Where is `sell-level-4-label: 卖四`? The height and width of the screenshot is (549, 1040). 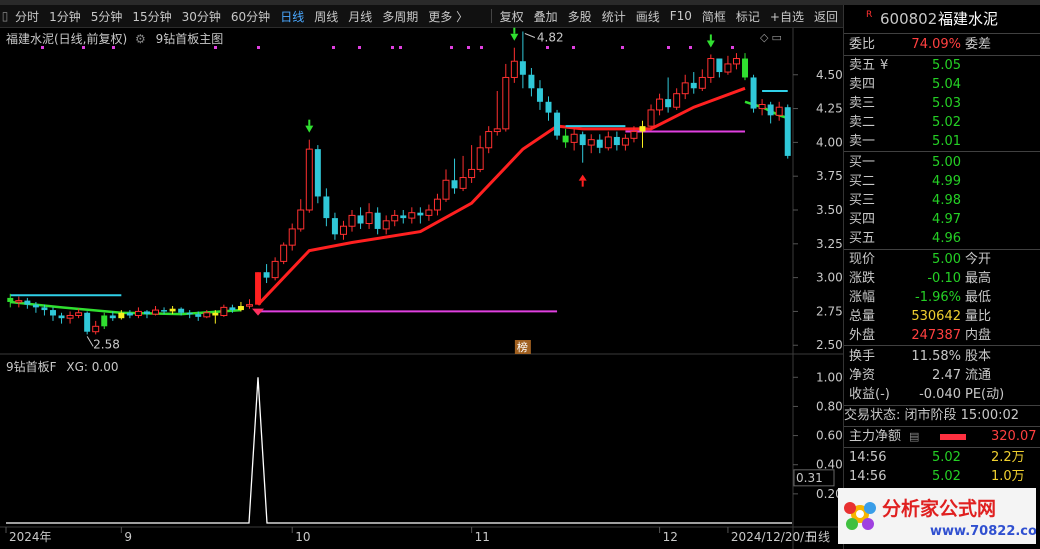
sell-level-4-label: 卖四 is located at coordinates (862, 84).